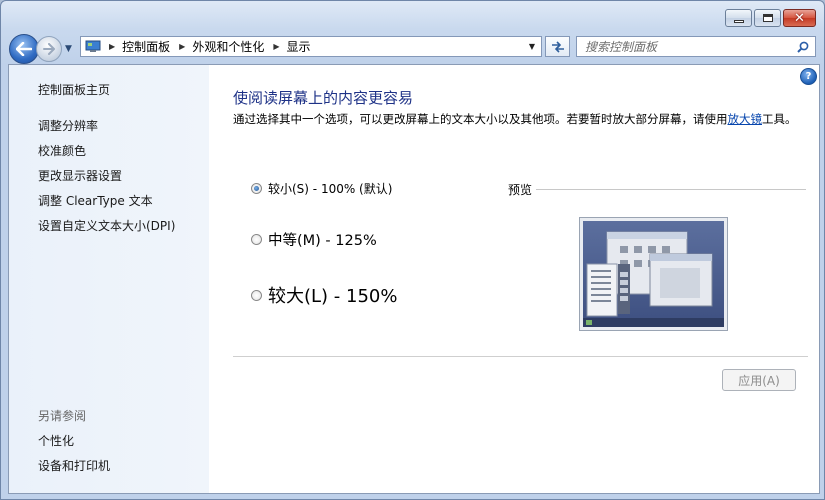  Describe the element at coordinates (68, 49) in the screenshot. I see `recent-pages-dropdown: ▼` at that location.